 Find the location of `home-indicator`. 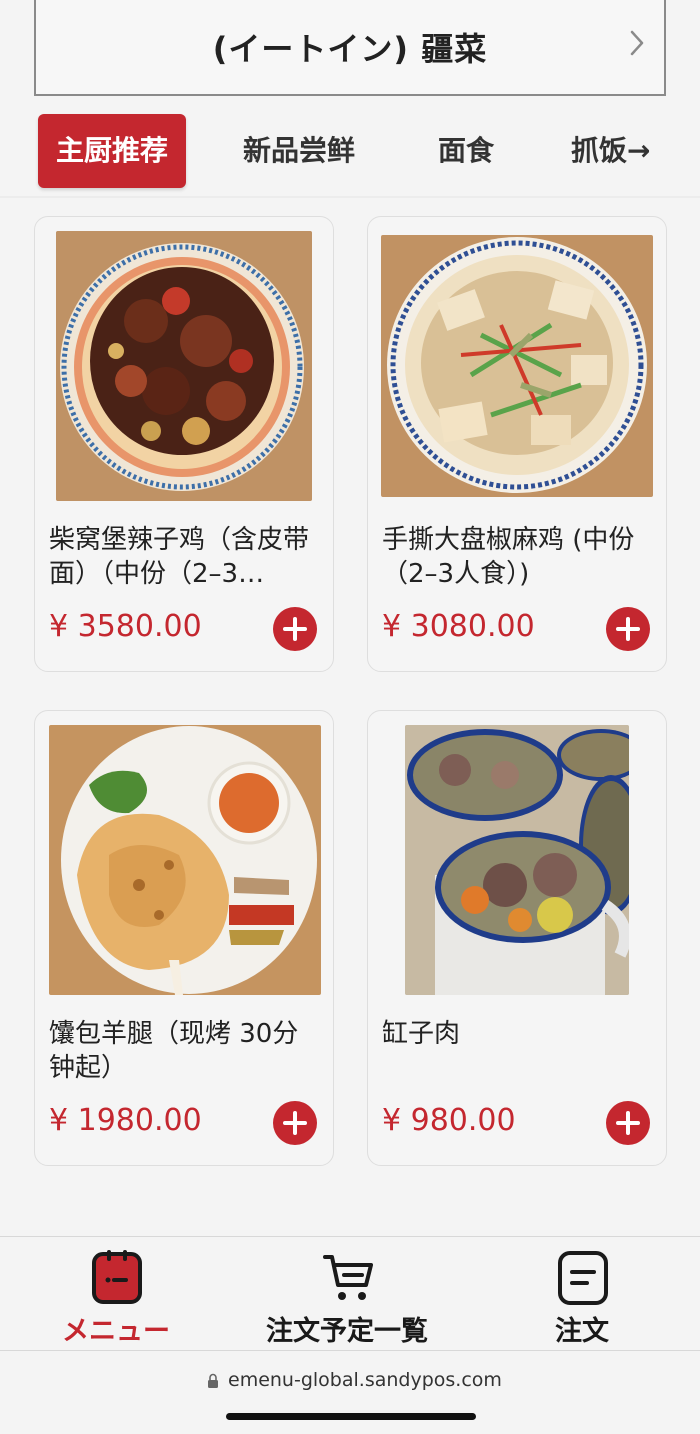

home-indicator is located at coordinates (351, 1416).